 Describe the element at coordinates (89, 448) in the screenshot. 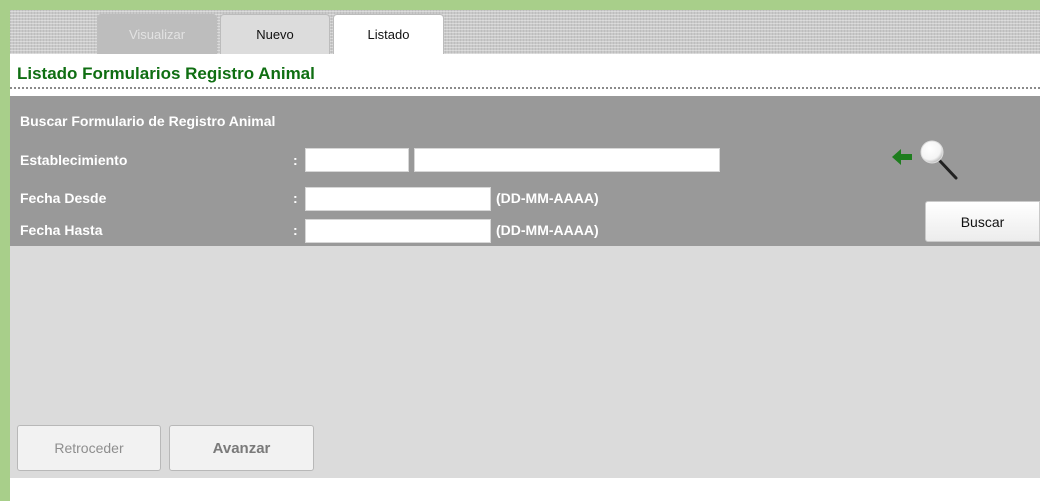

I see `retroceder-button: Retroceder` at that location.